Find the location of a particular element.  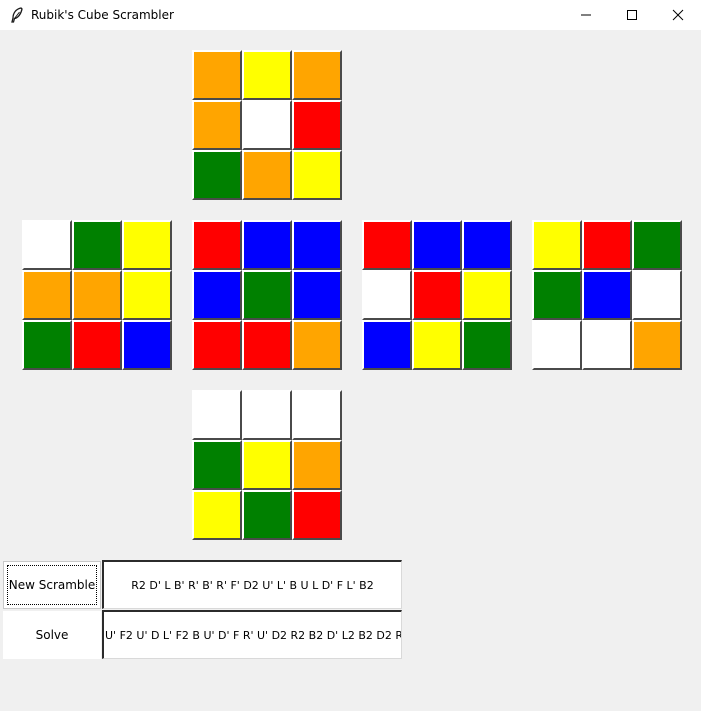

new-scramble-button: New Scramble is located at coordinates (52, 585).